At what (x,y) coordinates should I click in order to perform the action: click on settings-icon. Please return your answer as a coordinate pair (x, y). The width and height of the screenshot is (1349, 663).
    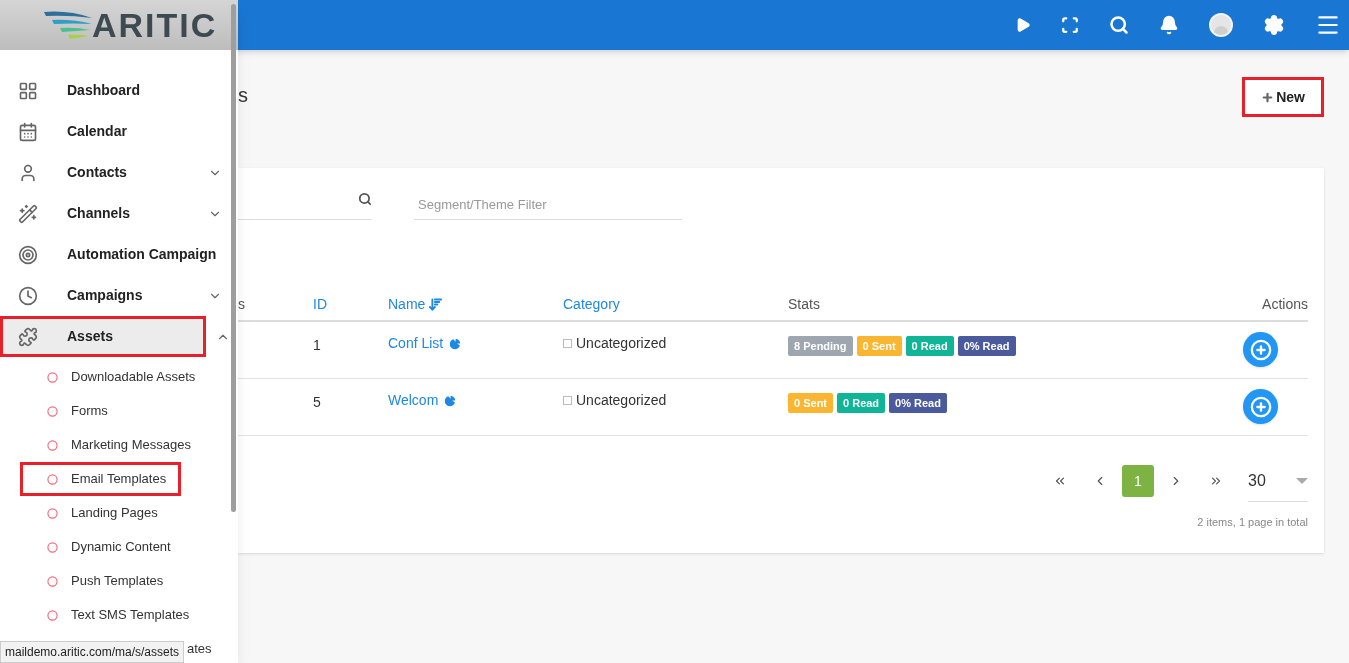
    Looking at the image, I should click on (1274, 25).